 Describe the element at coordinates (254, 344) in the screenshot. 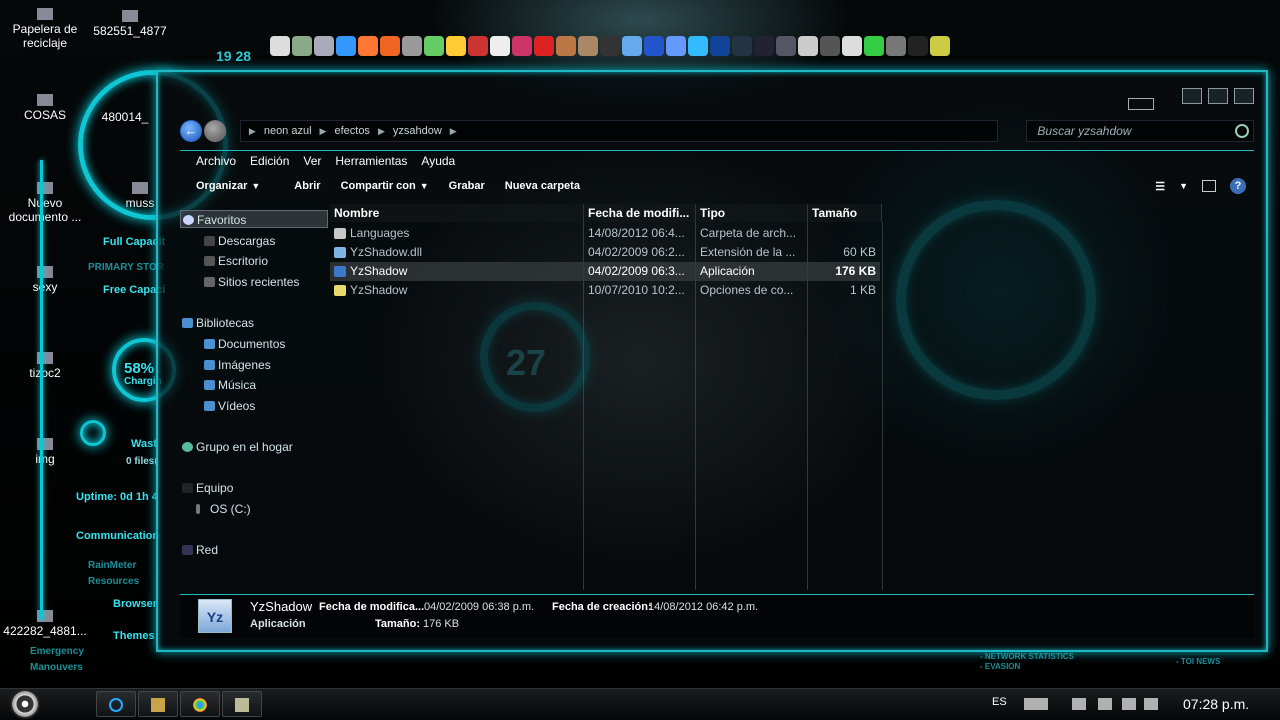

I see `nav-documents: Documentos` at that location.